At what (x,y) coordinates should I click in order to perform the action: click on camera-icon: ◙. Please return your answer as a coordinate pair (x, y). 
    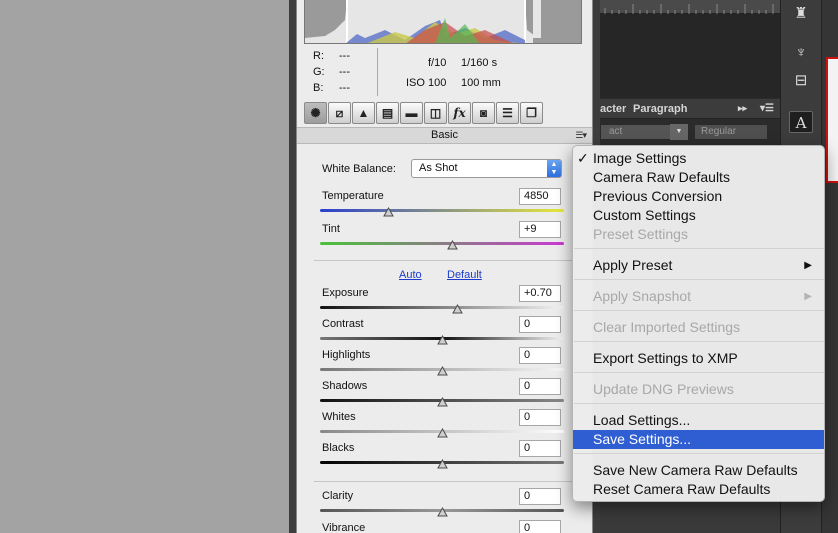
    Looking at the image, I should click on (483, 113).